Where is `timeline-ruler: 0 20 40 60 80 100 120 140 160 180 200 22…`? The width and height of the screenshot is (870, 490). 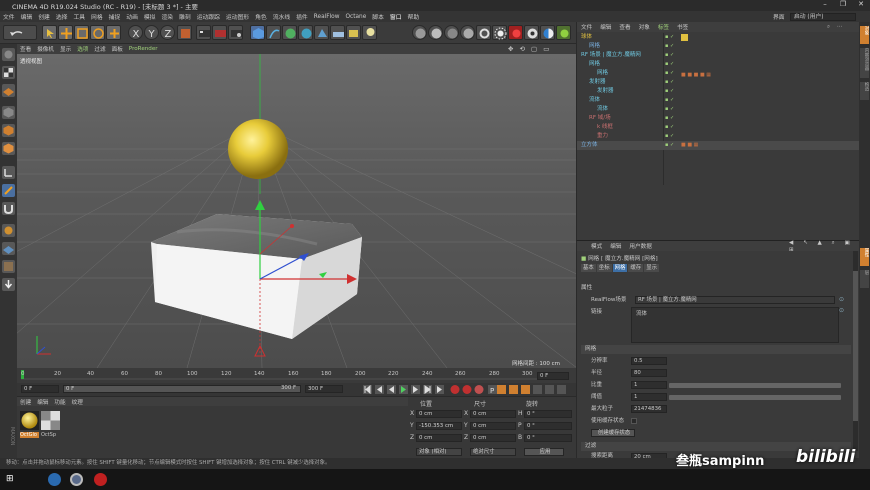
timeline-ruler: 0 20 40 60 80 100 120 140 160 180 200 22… is located at coordinates (296, 375).